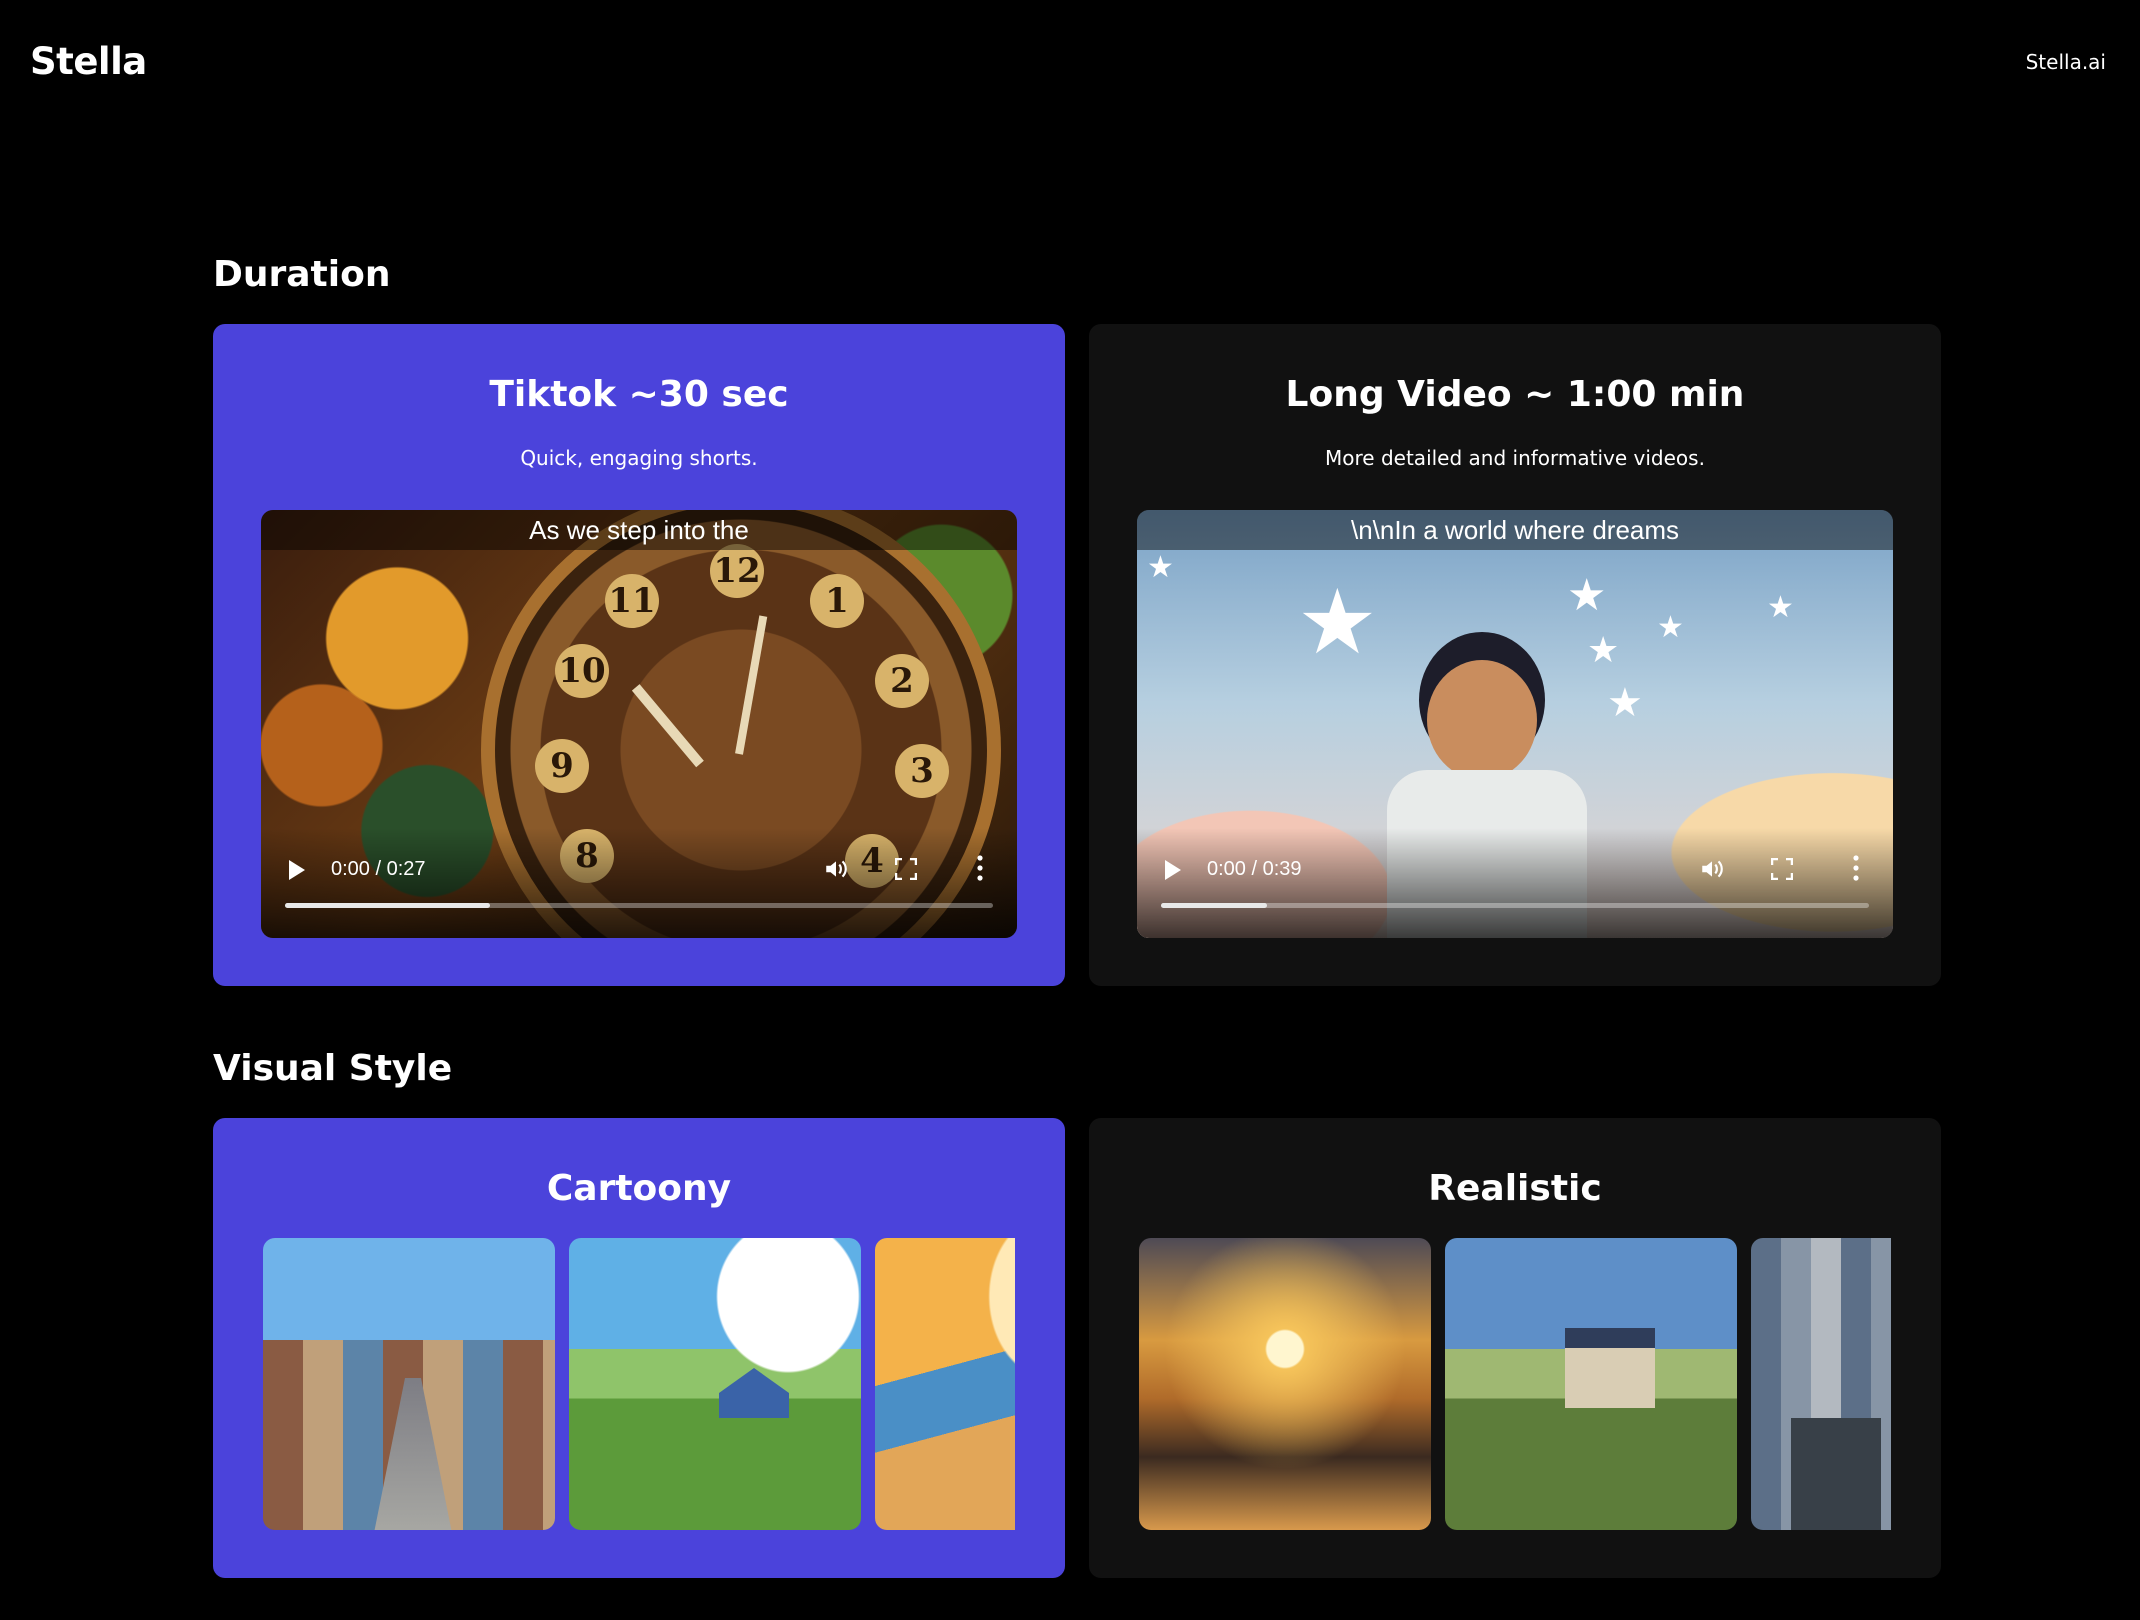 The width and height of the screenshot is (2140, 1620). What do you see at coordinates (639, 458) in the screenshot?
I see `card-subtitle: Quick, engaging shorts.` at bounding box center [639, 458].